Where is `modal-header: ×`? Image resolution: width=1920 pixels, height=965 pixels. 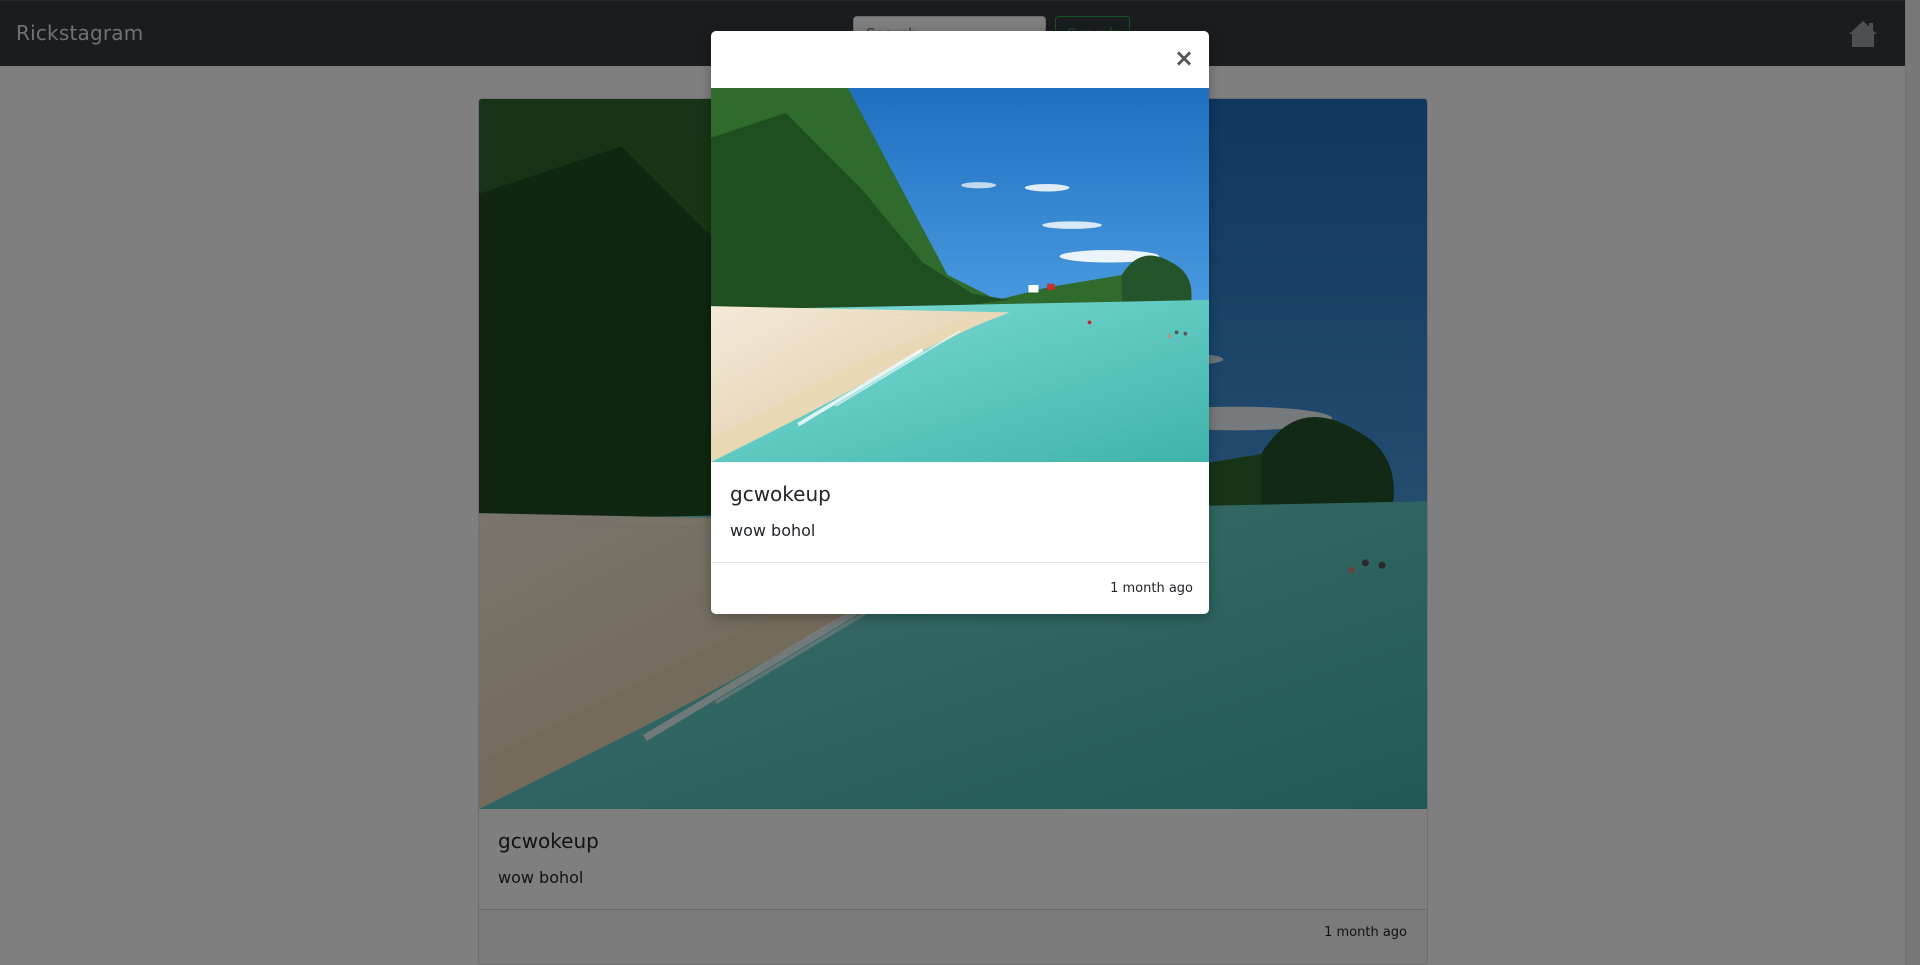 modal-header: × is located at coordinates (960, 59).